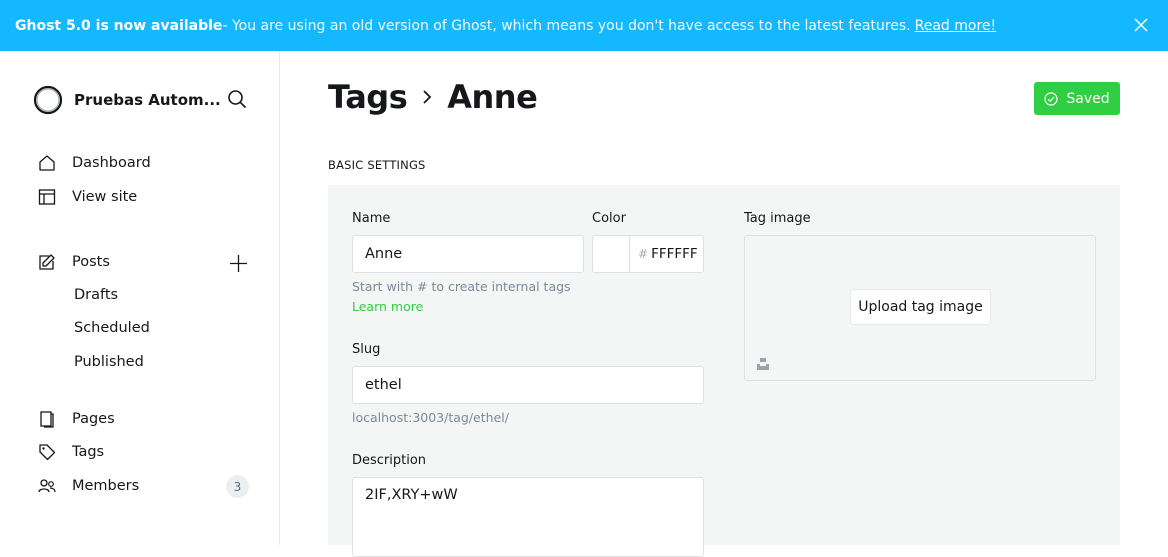 The height and width of the screenshot is (557, 1168). I want to click on members-icon, so click(47, 486).